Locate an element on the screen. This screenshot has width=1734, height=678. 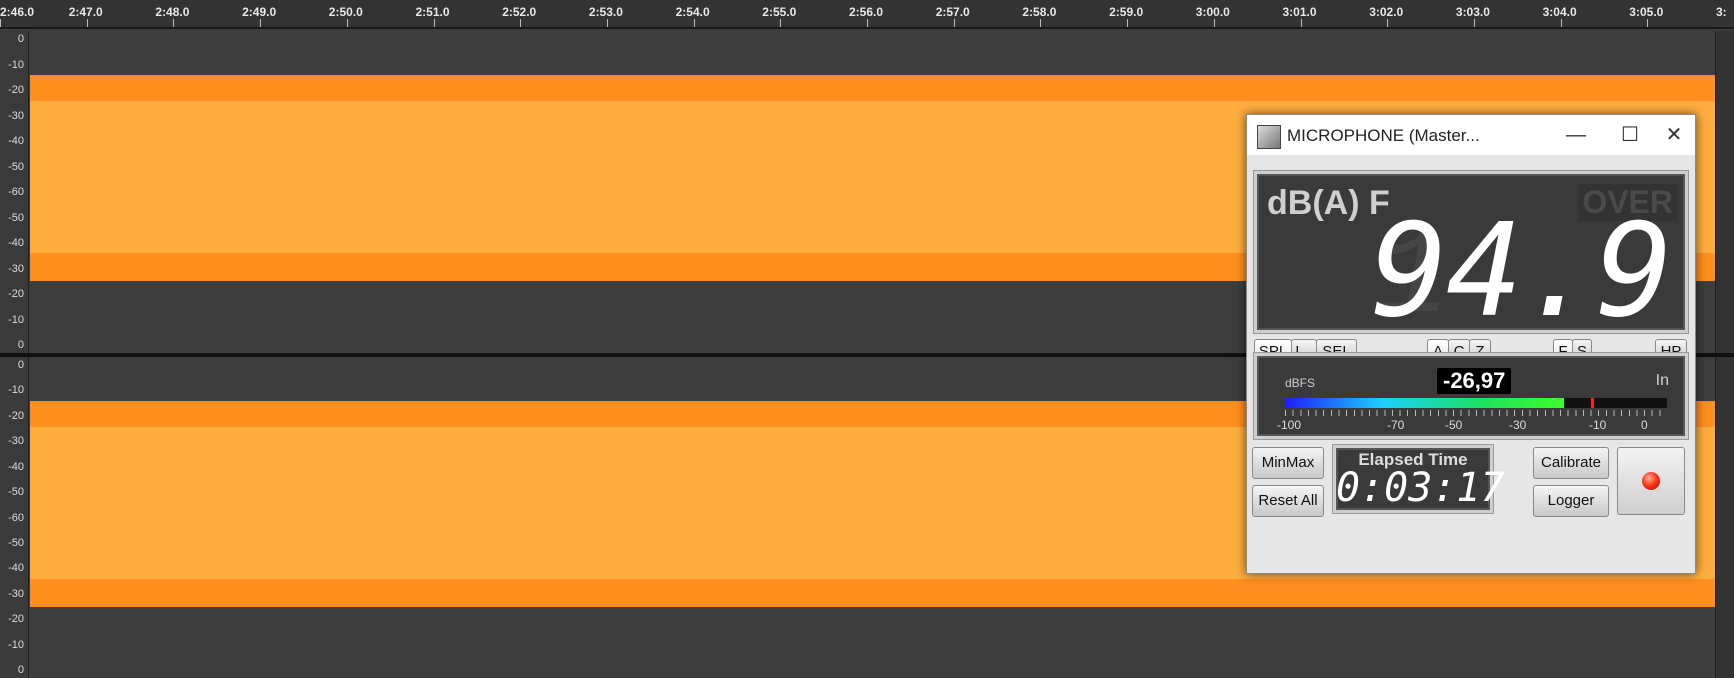
record-led-icon is located at coordinates (1651, 481).